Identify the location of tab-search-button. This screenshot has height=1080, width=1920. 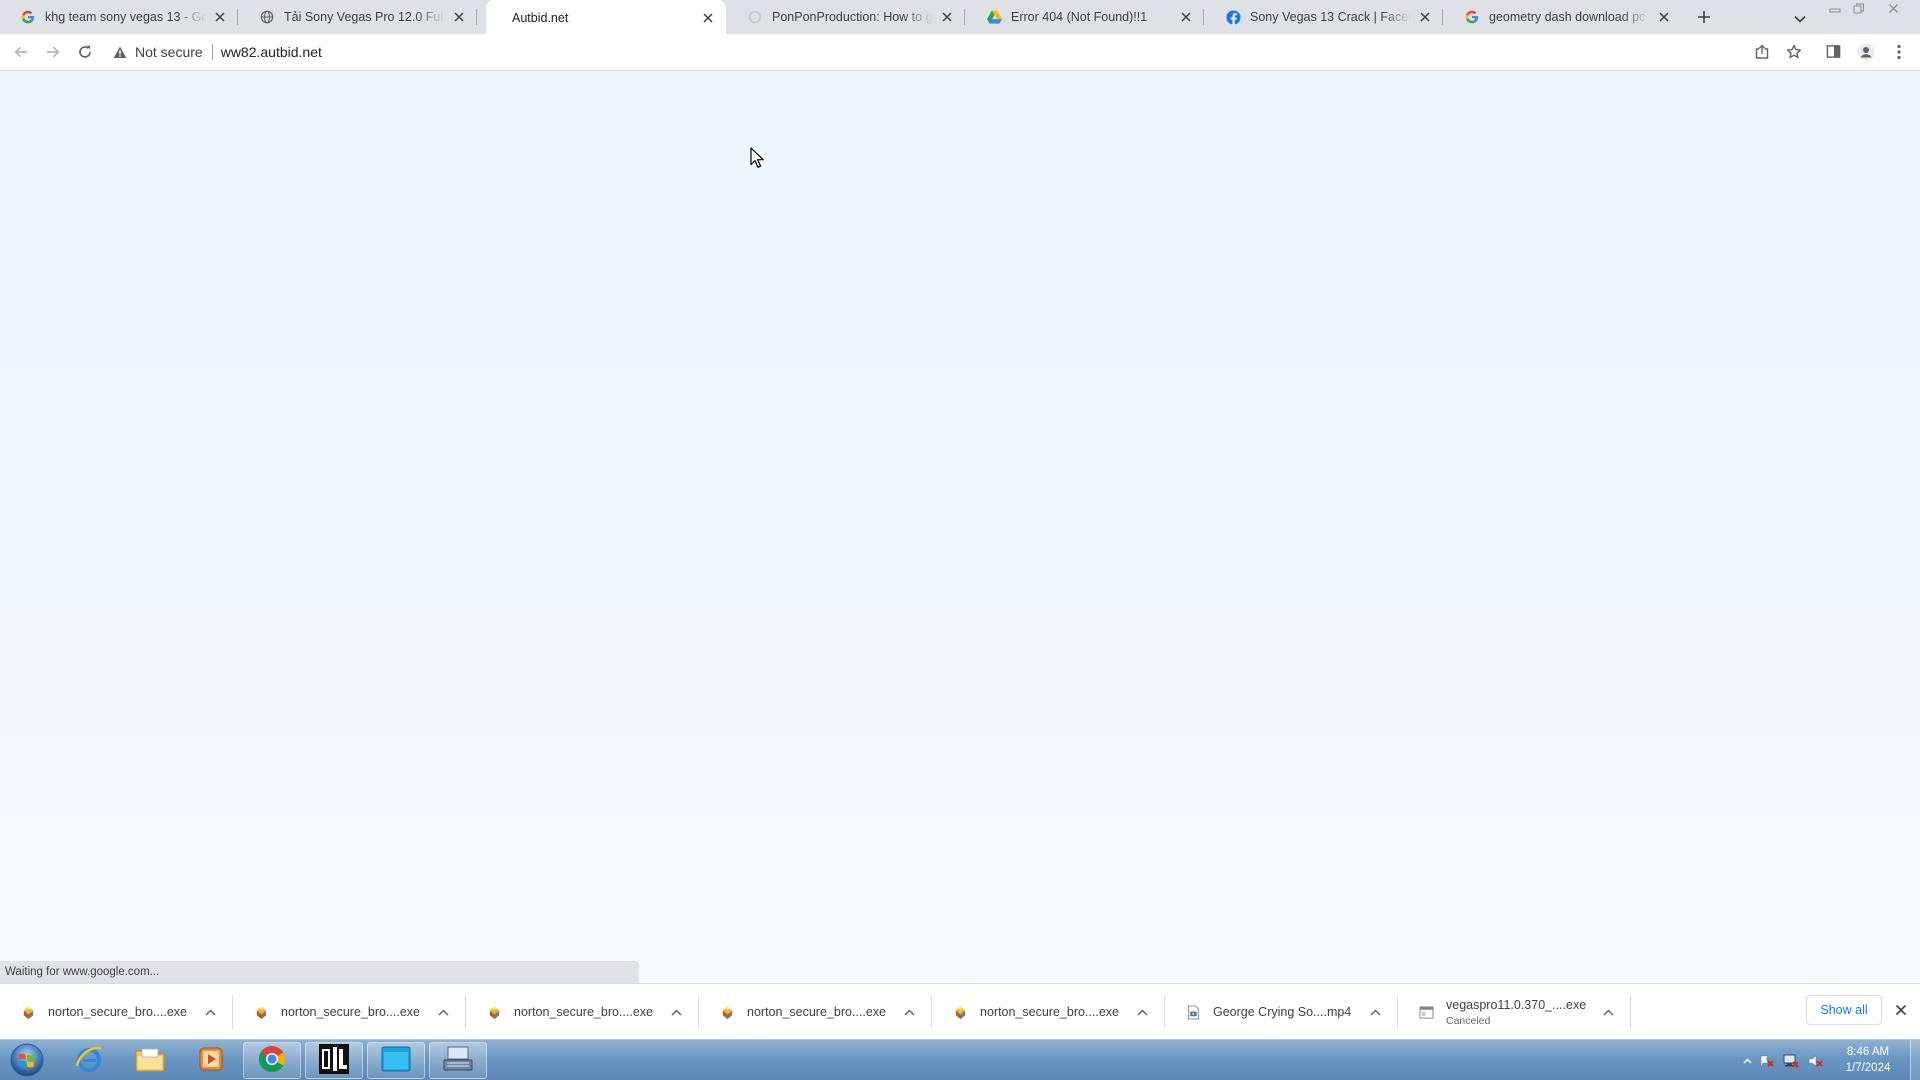
(1800, 18).